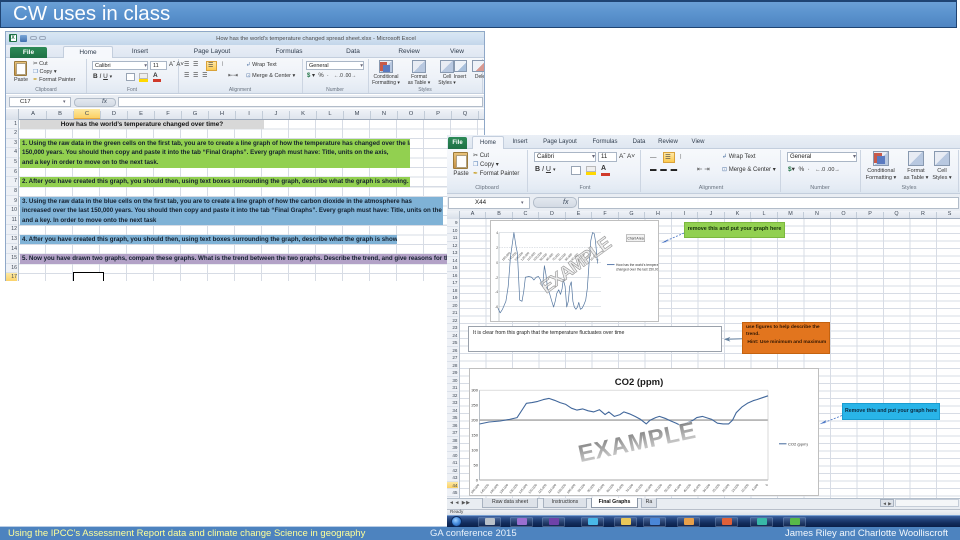 The width and height of the screenshot is (960, 540). Describe the element at coordinates (705, 488) in the screenshot. I see `svg-text: 30,000` at that location.